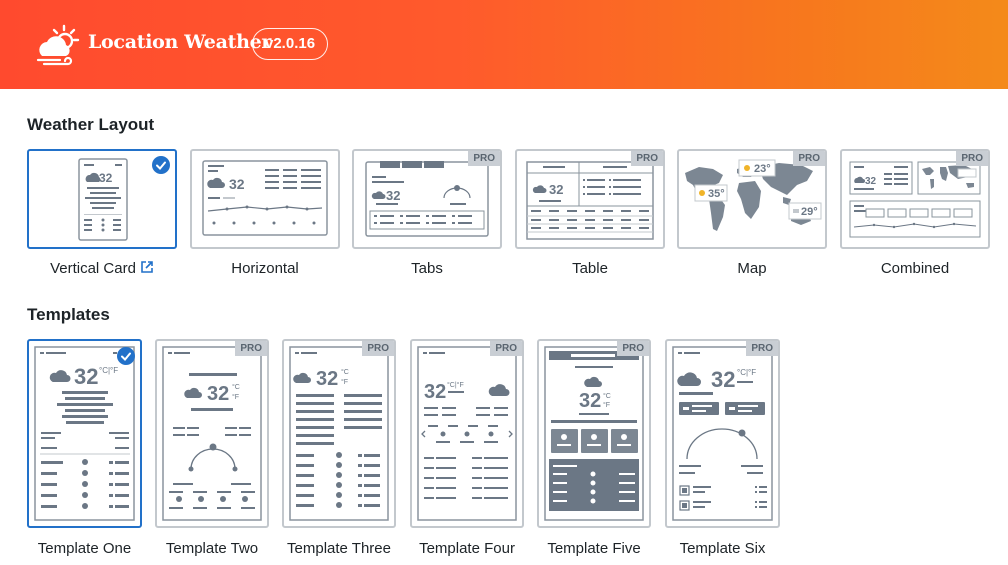 This screenshot has width=1008, height=565. I want to click on templates-title: Templates, so click(68, 314).